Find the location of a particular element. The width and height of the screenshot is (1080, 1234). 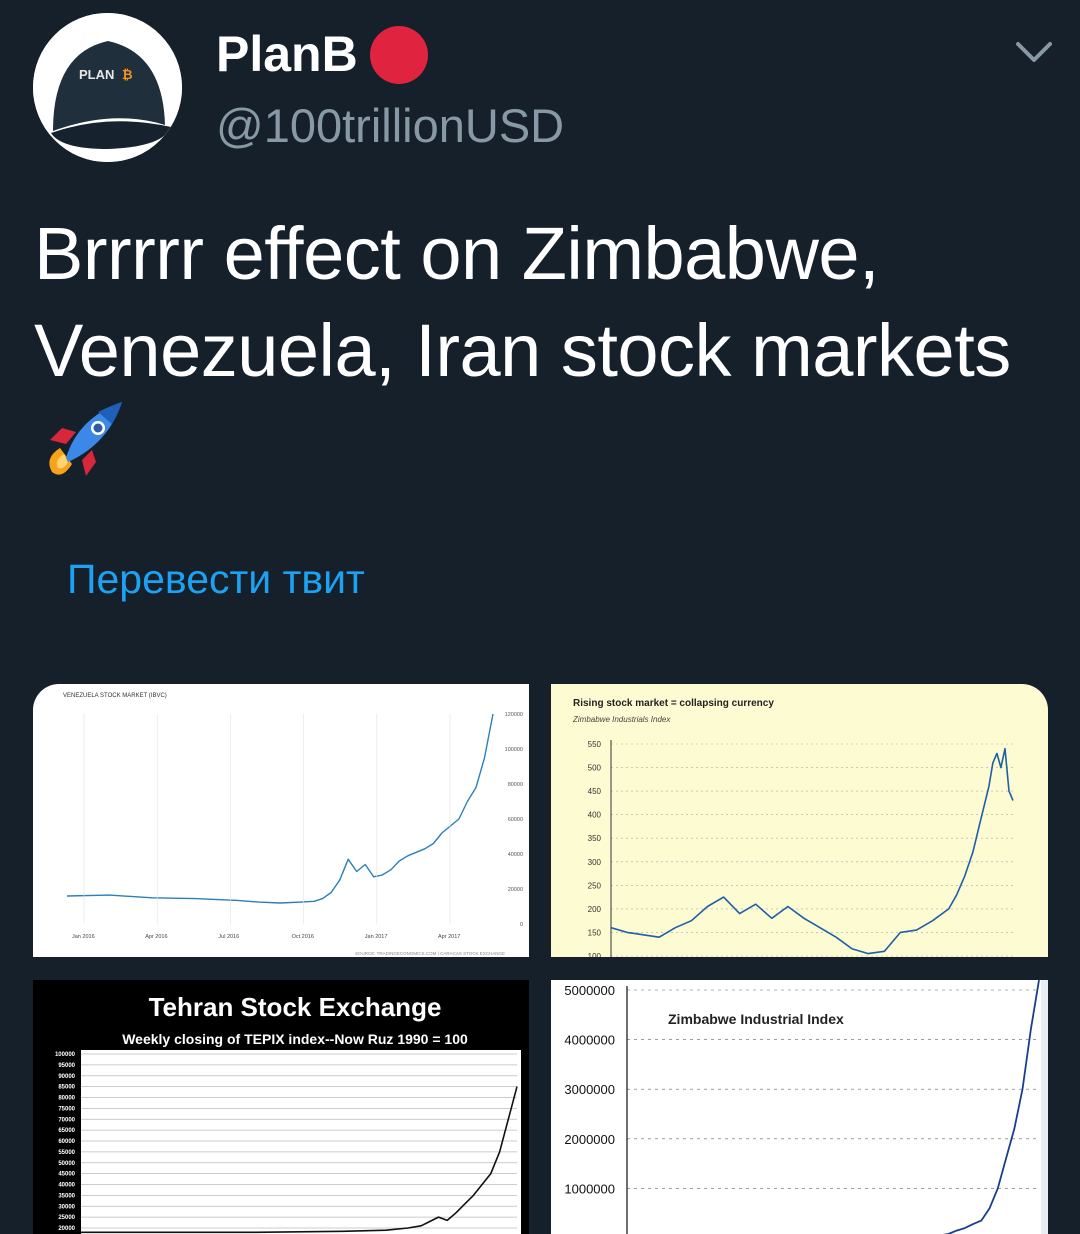

y-tick-label: 85000 is located at coordinates (66, 1088).